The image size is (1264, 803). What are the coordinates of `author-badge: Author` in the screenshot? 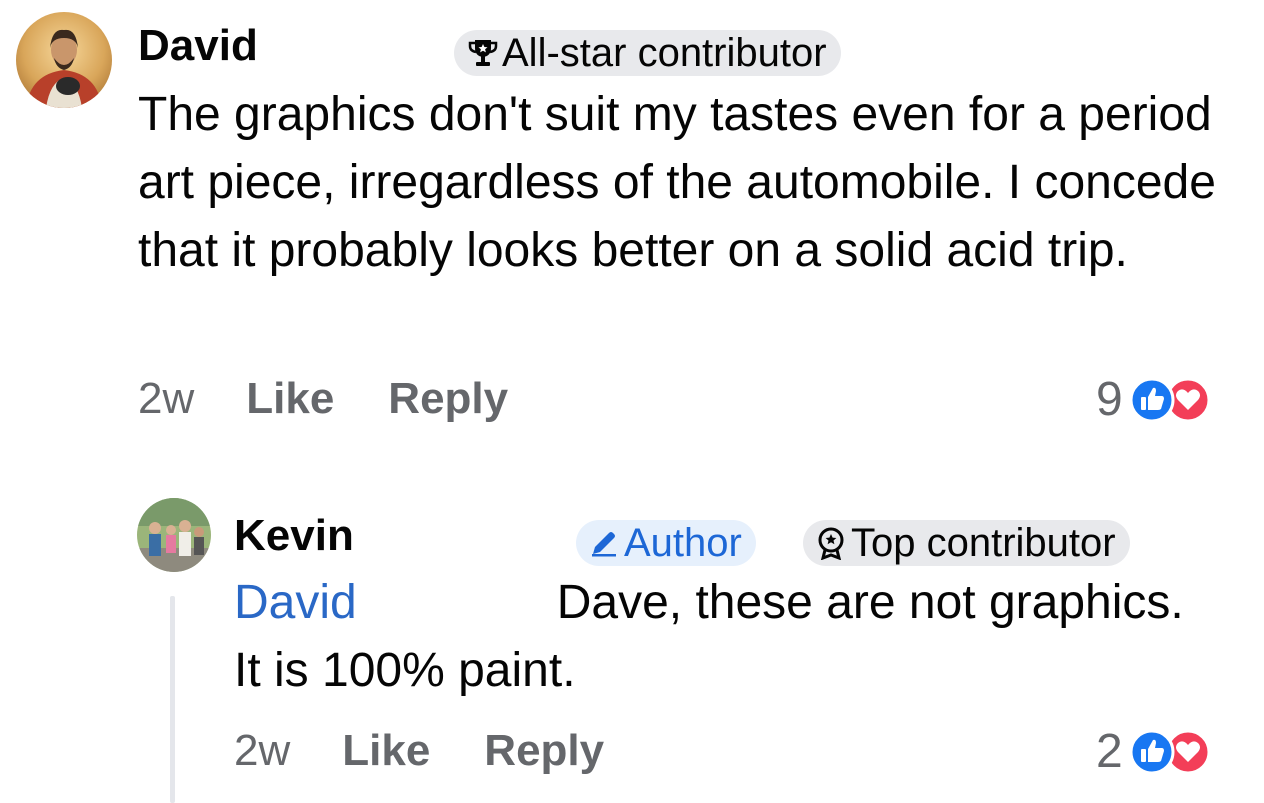 It's located at (666, 543).